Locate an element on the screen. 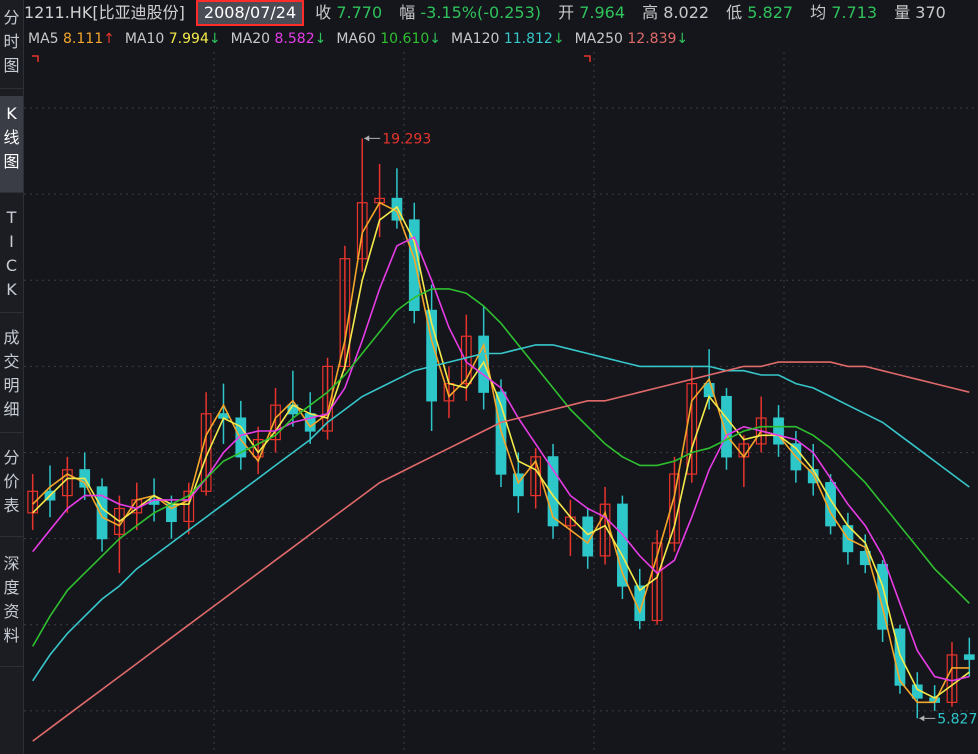 The image size is (978, 754). sidebar: 分时图K线图TICK成交明细分价表深度资料 is located at coordinates (12, 377).